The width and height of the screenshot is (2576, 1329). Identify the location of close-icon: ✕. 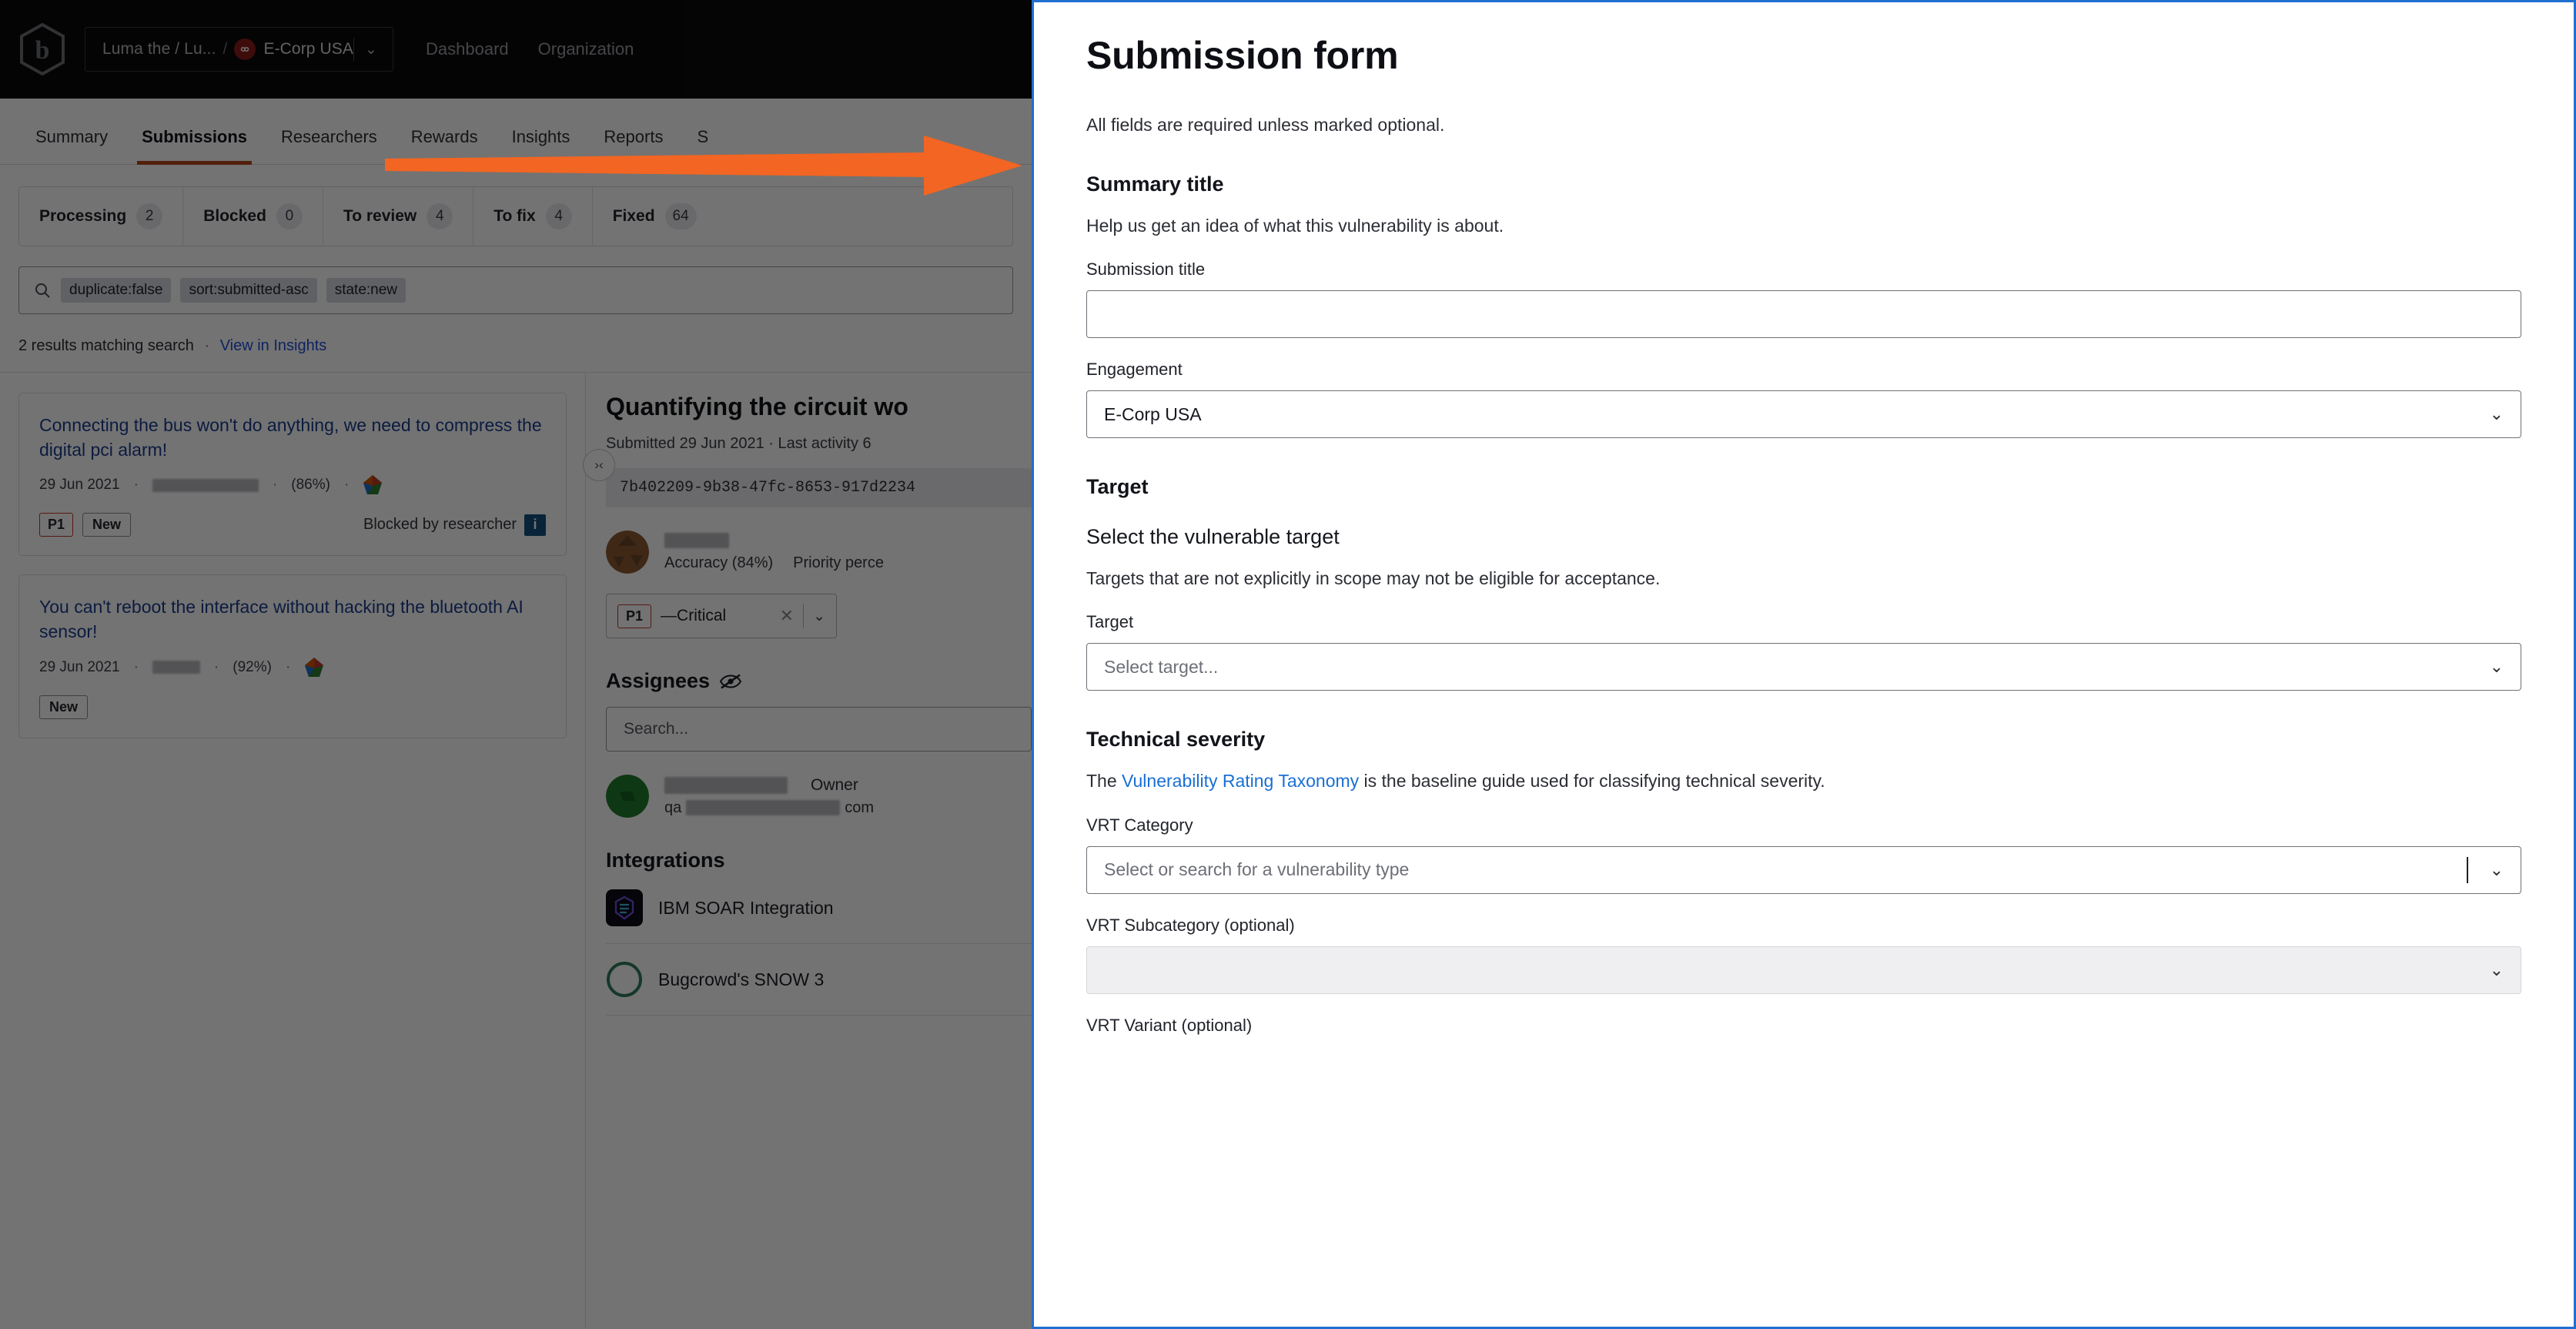
(787, 616).